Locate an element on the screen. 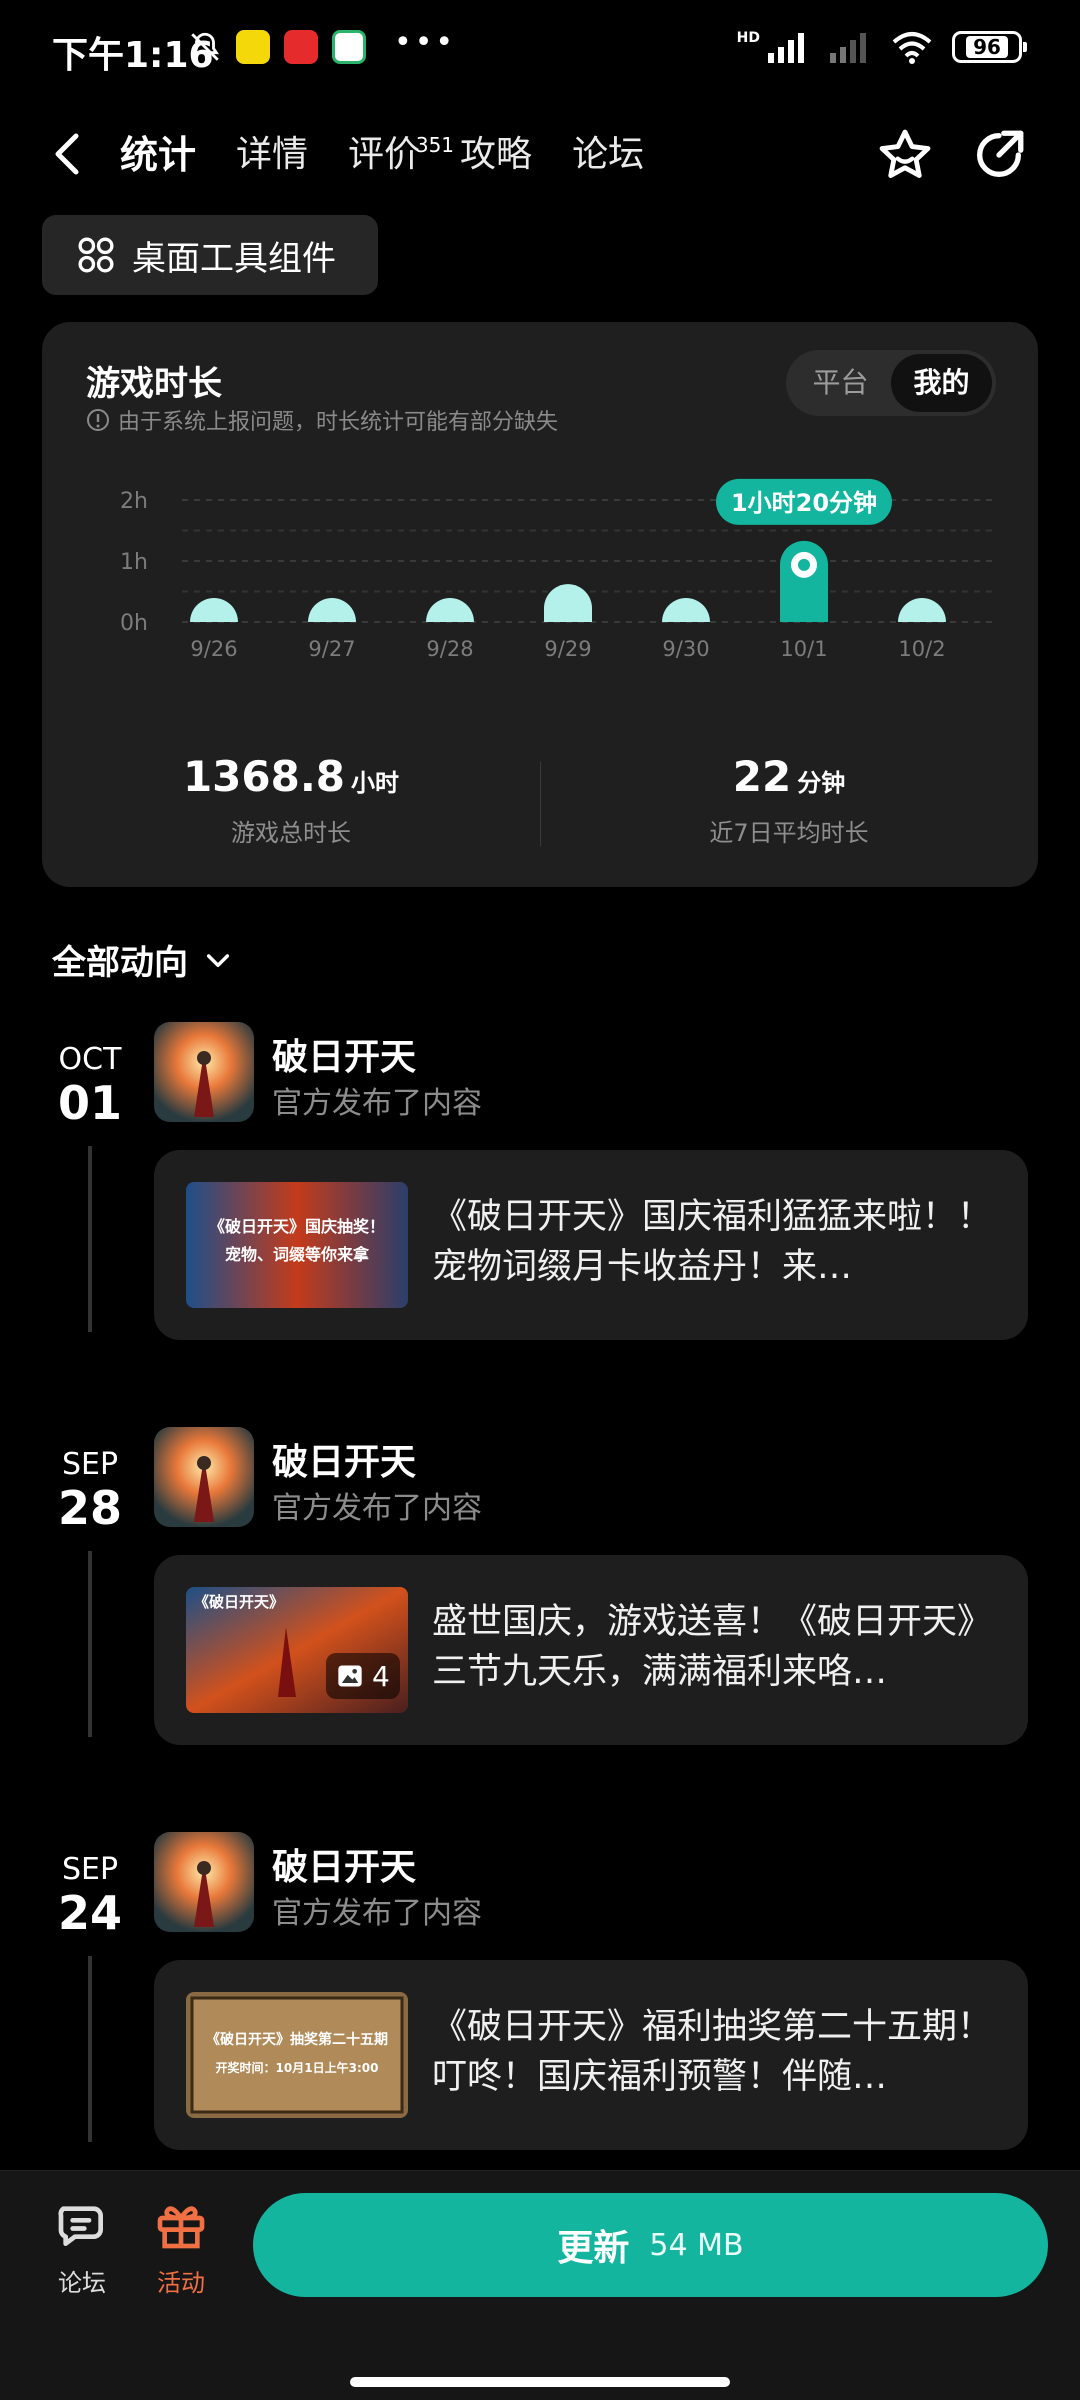  post-thumbnail: 《破日开天》国庆抽奖！ 宠物、词缀等你来拿 is located at coordinates (297, 1245).